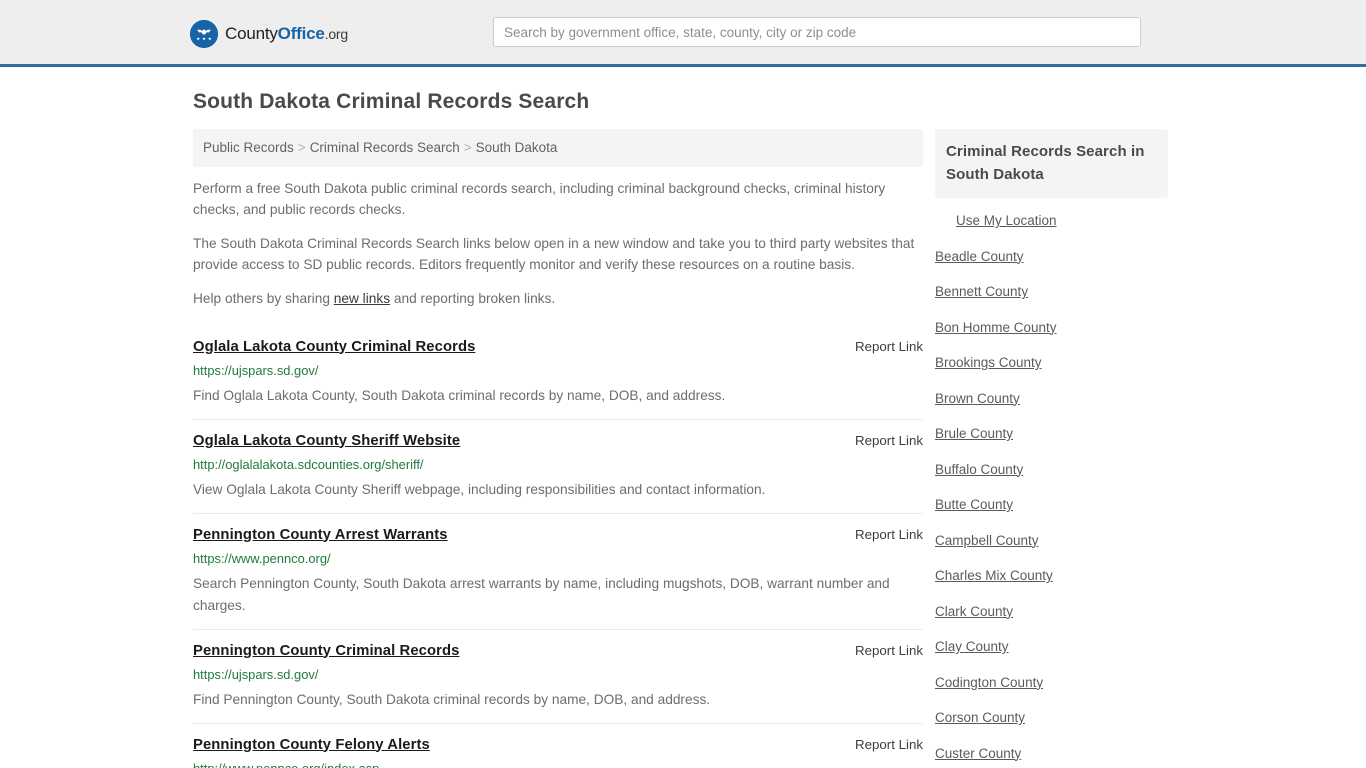 This screenshot has height=768, width=1366. Describe the element at coordinates (385, 147) in the screenshot. I see `breadcrumb-item-criminal-records-search: Criminal Records Search` at that location.